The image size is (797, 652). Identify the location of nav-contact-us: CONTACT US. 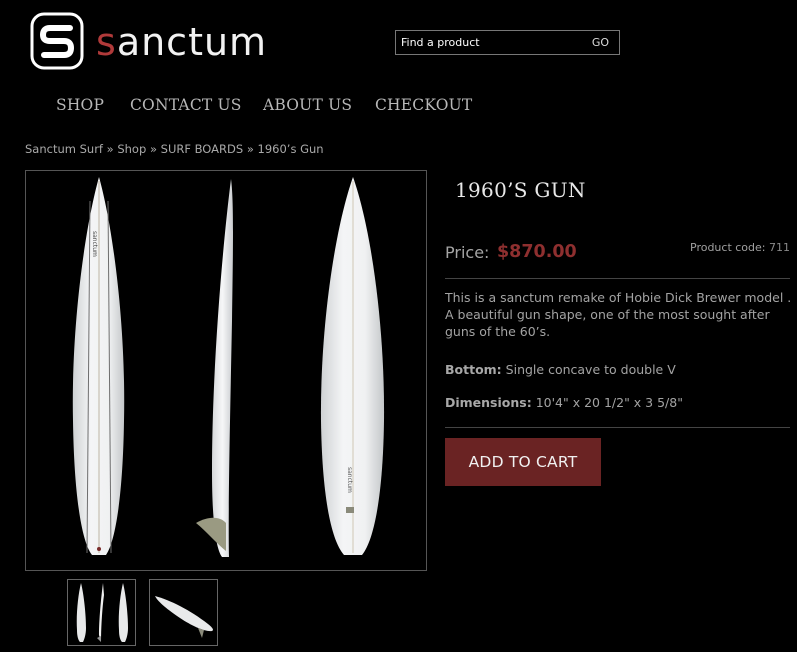
(186, 105).